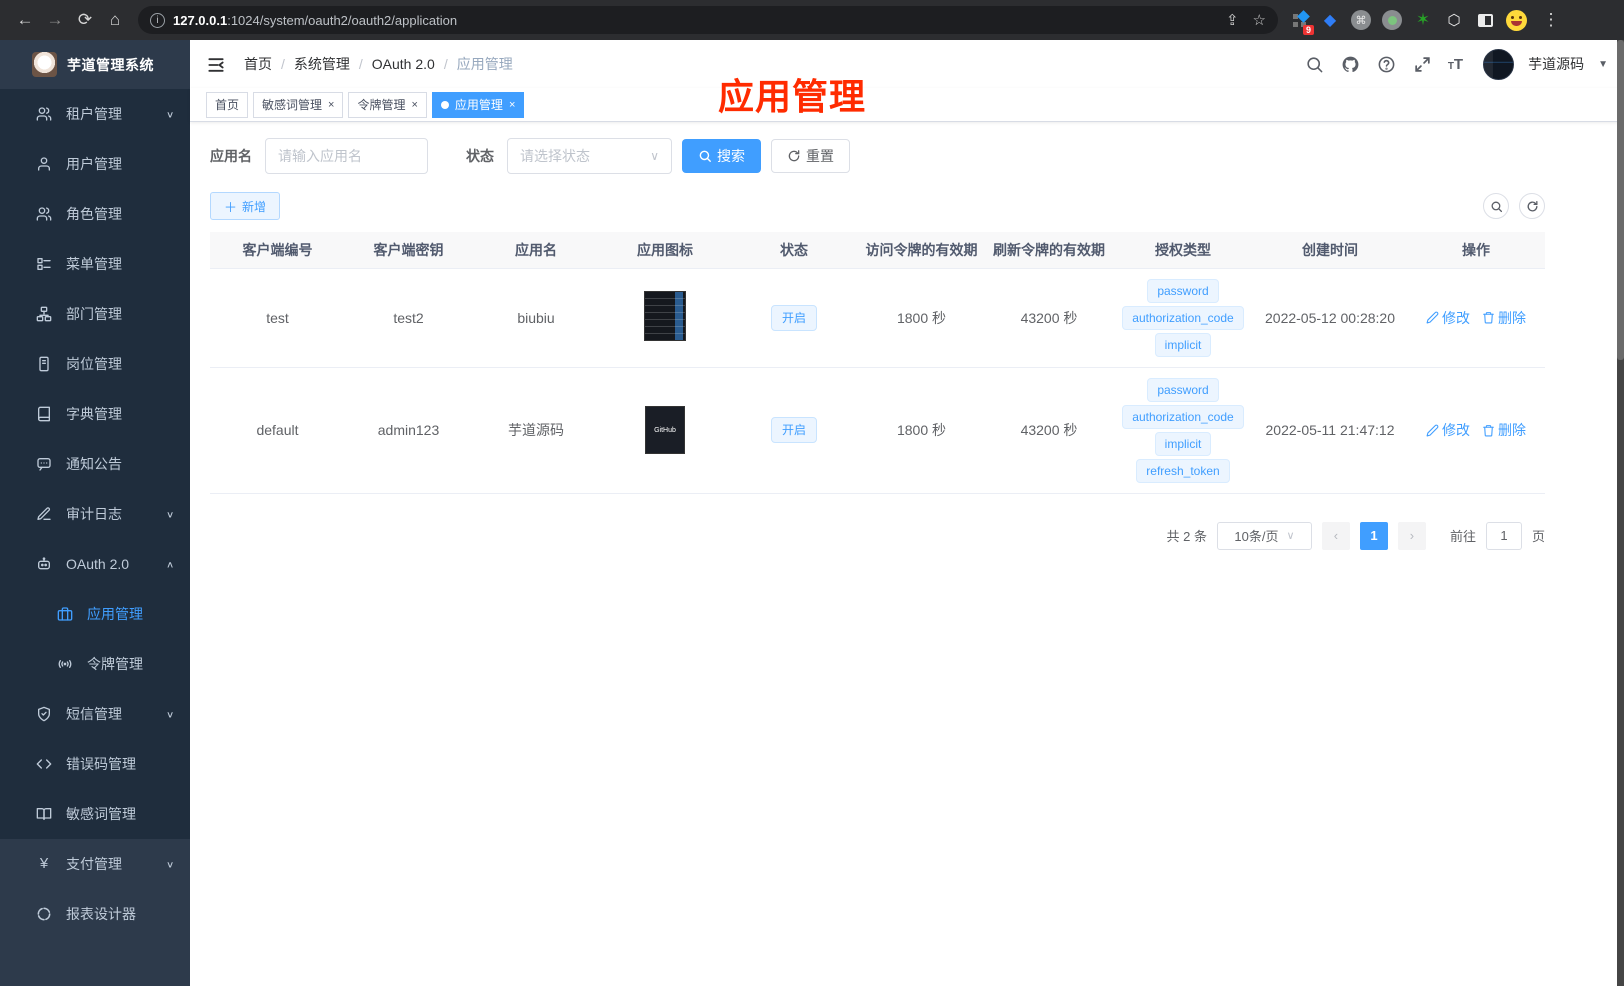 The image size is (1624, 986). What do you see at coordinates (1330, 20) in the screenshot?
I see `extension-gem-icon: ◆` at bounding box center [1330, 20].